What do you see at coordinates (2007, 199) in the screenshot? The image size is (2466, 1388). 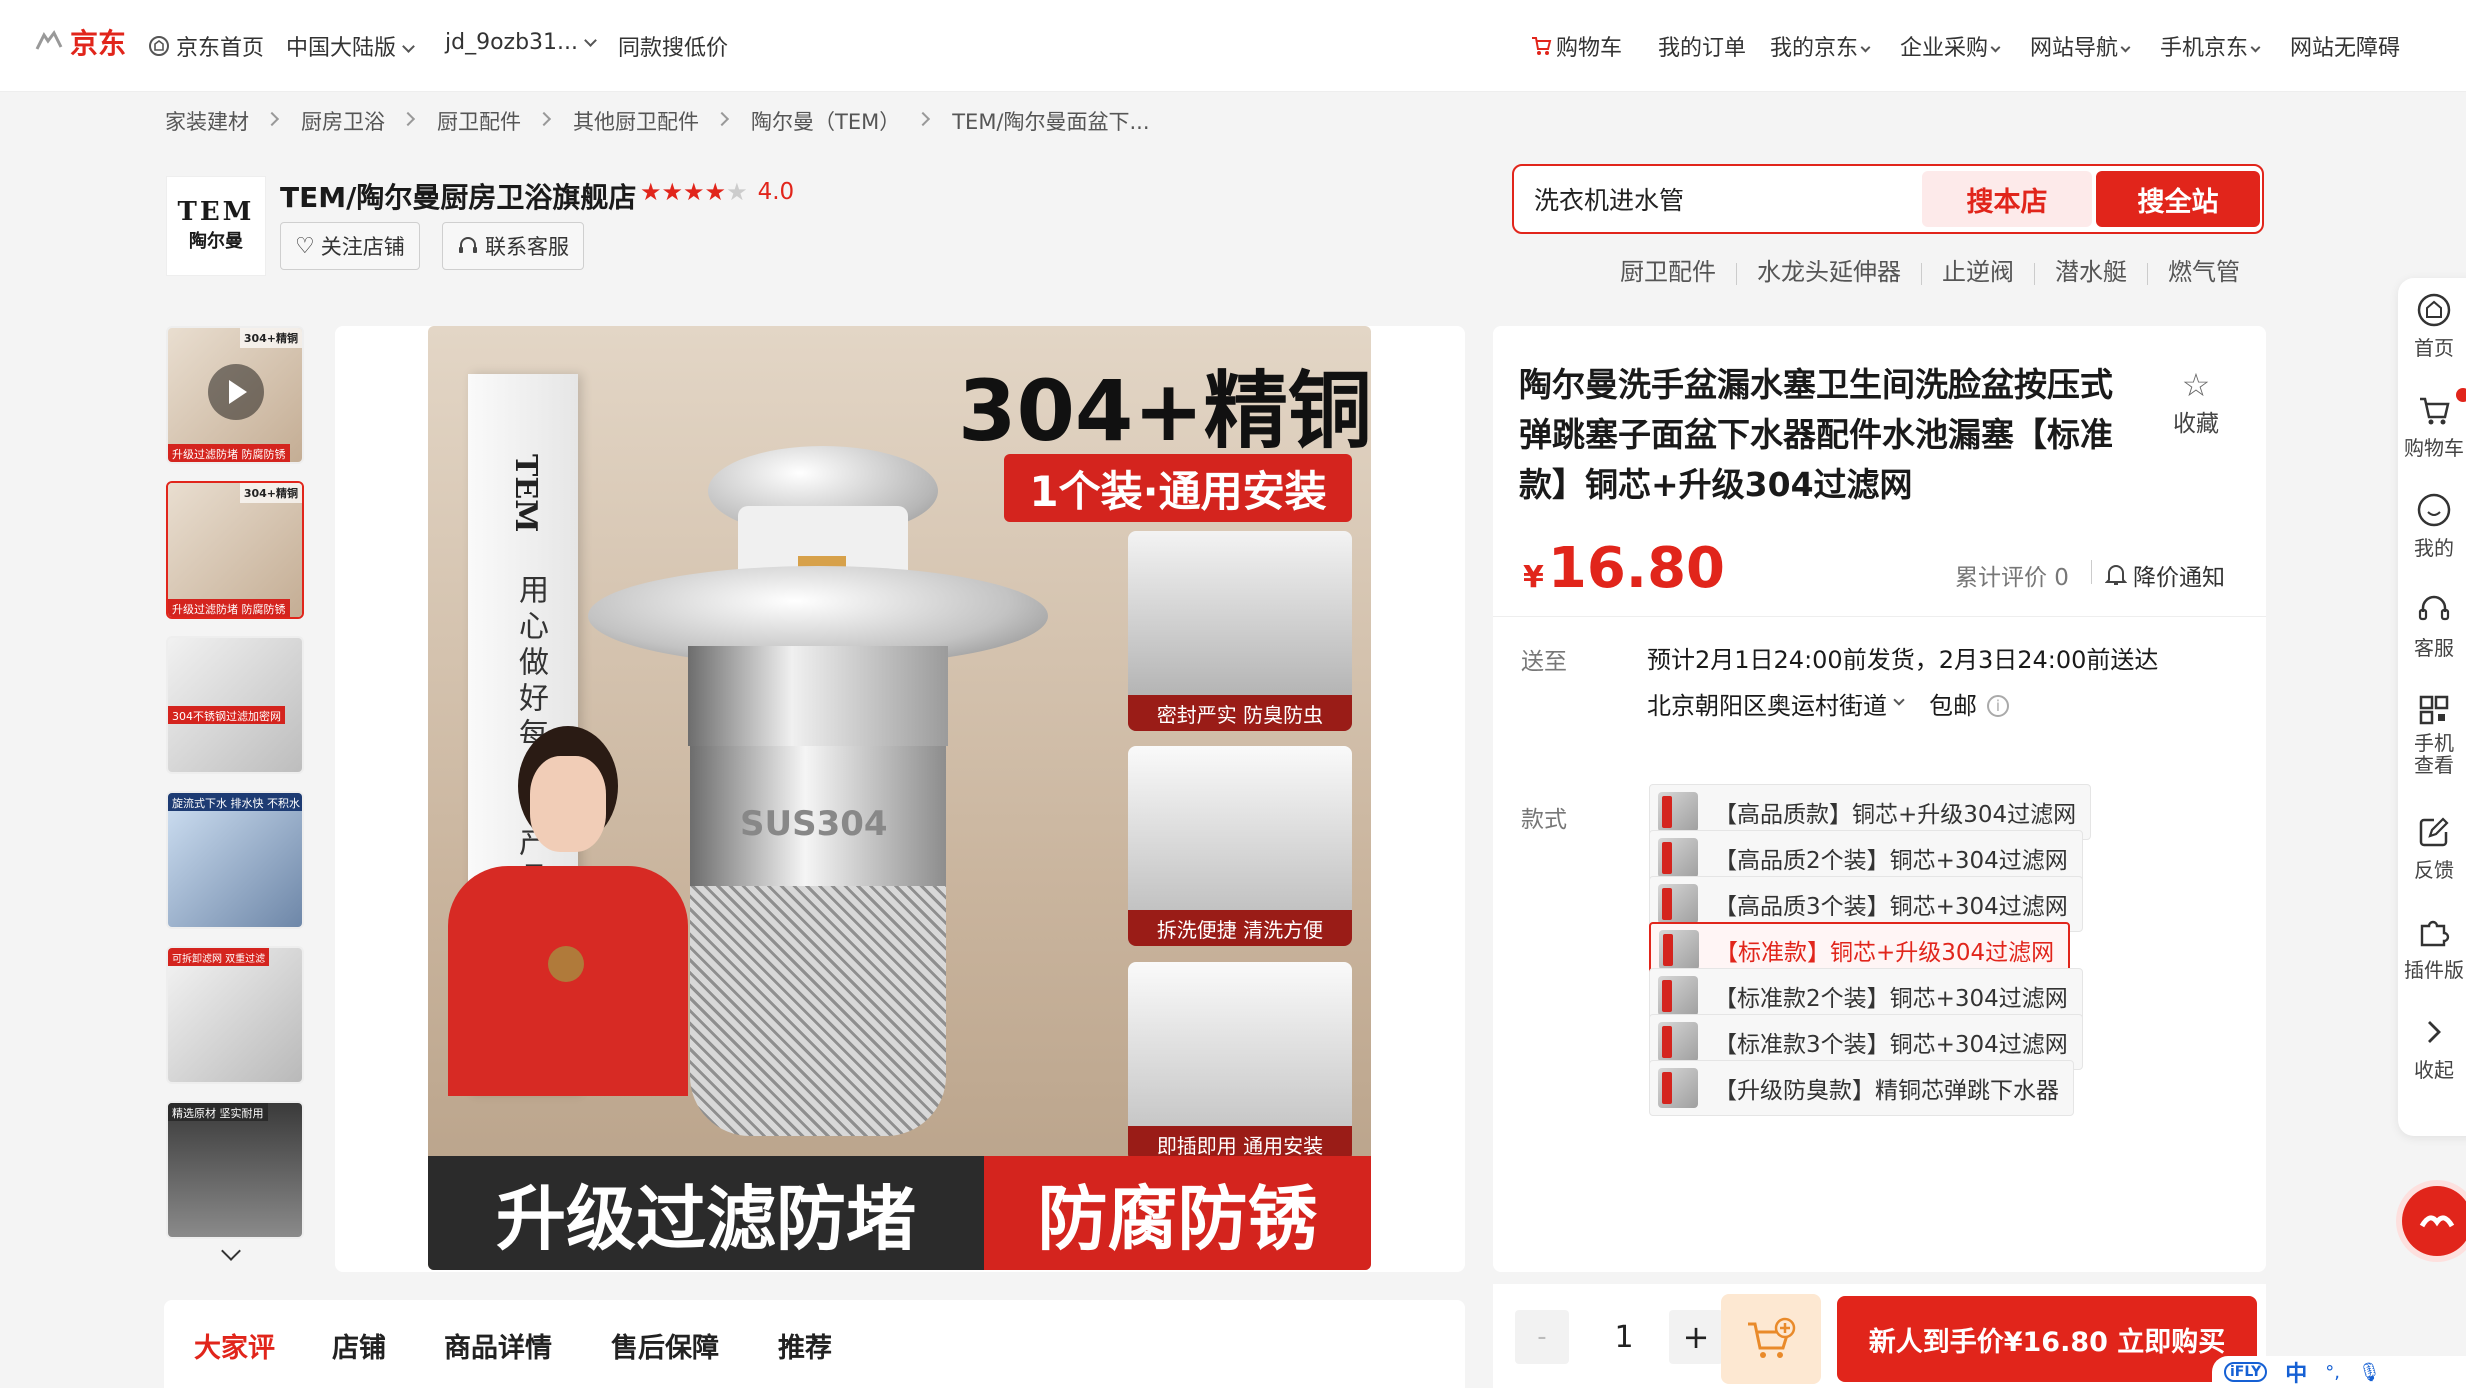 I see `search-store-button: 搜本店` at bounding box center [2007, 199].